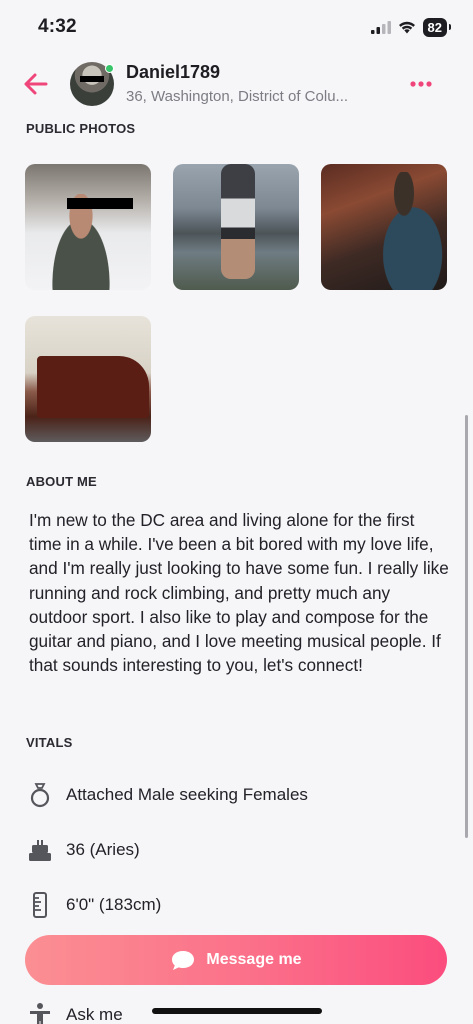 Image resolution: width=473 pixels, height=1024 pixels. I want to click on person-icon, so click(40, 1013).